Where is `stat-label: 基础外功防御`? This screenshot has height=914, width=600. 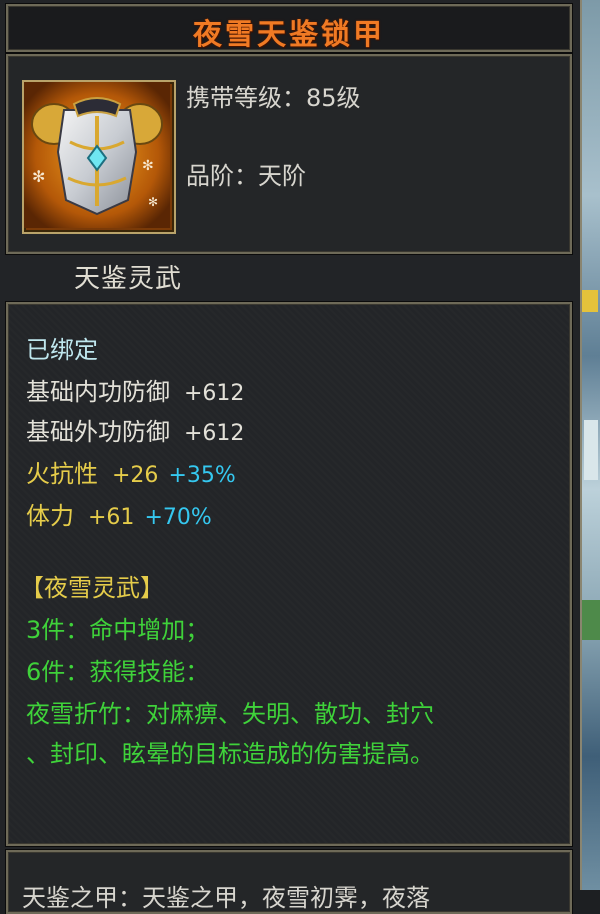
stat-label: 基础外功防御 is located at coordinates (98, 432).